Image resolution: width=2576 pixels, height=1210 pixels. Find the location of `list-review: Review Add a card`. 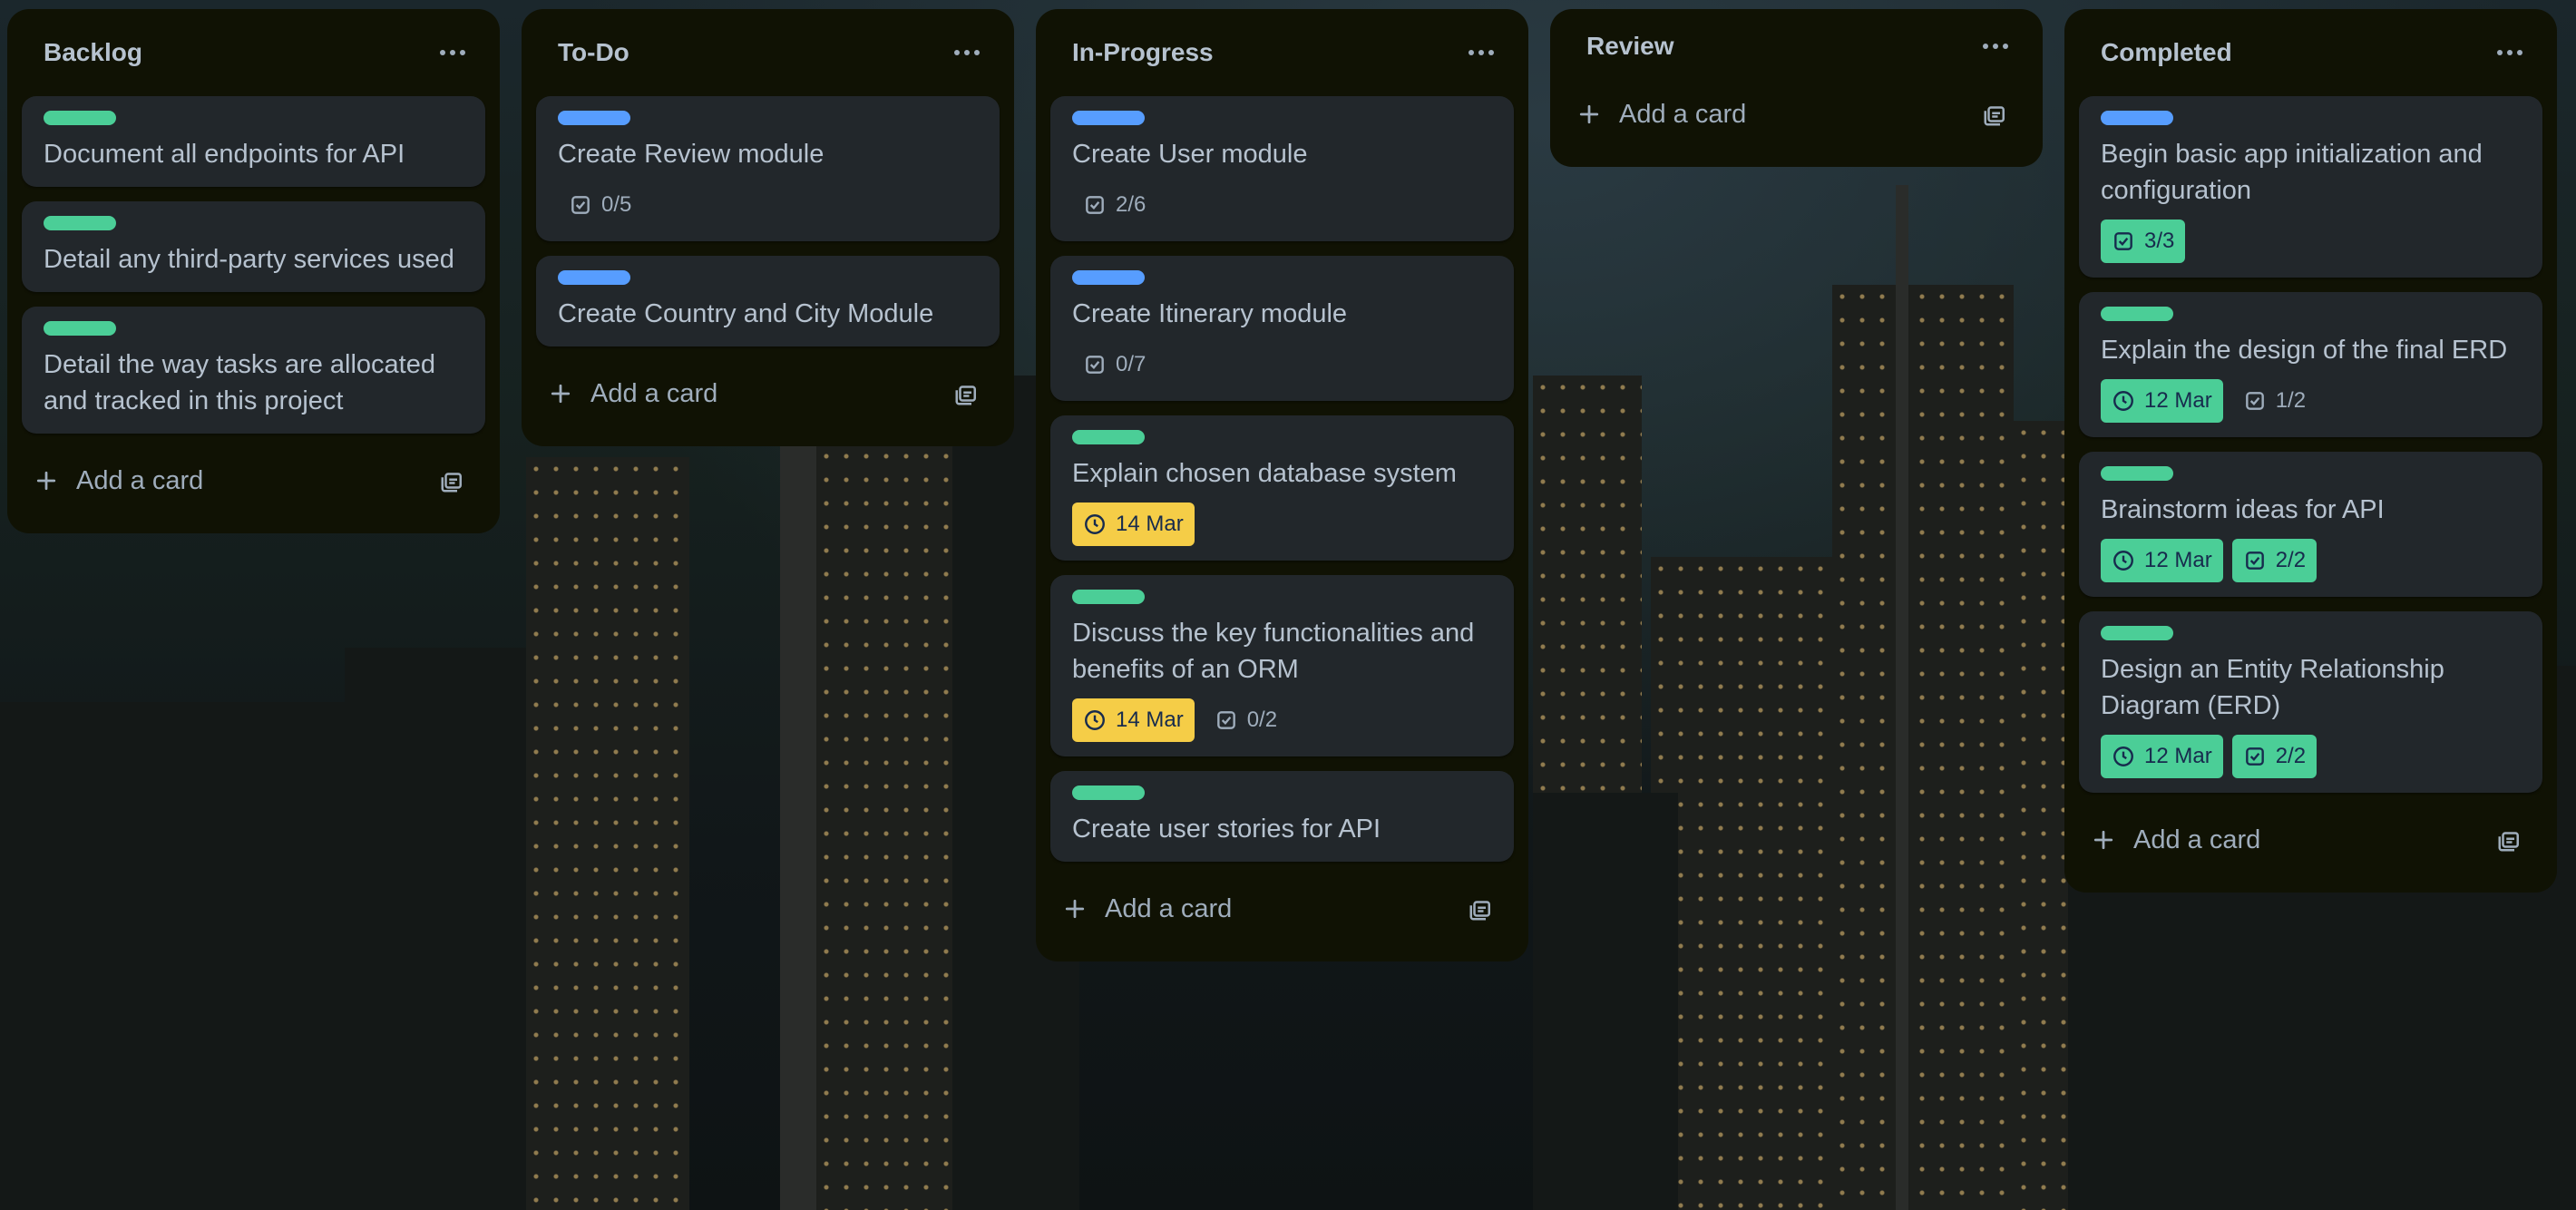

list-review: Review Add a card is located at coordinates (1796, 88).